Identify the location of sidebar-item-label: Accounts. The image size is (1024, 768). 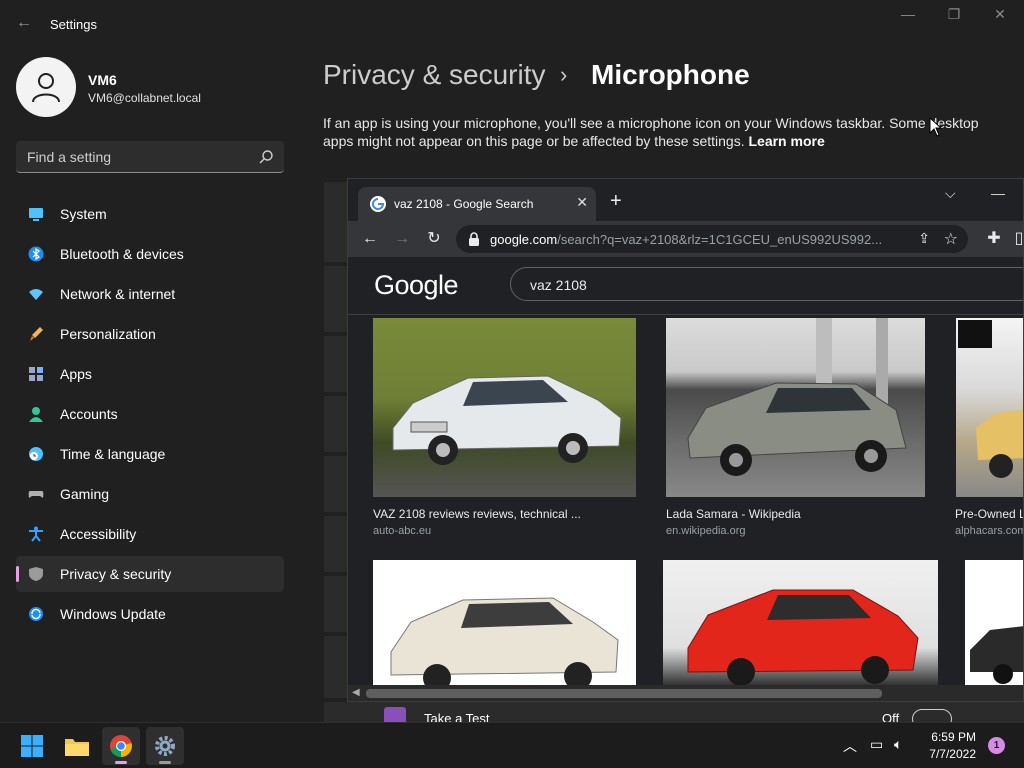
(89, 414).